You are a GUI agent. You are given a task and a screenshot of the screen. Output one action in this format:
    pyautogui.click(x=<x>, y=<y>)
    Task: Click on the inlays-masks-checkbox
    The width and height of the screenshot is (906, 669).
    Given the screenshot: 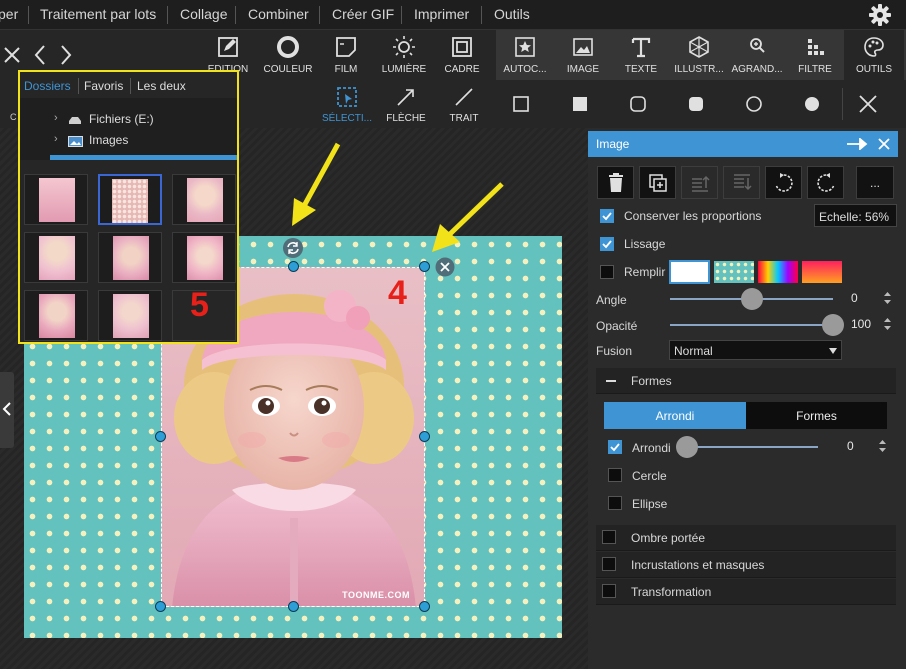 What is the action you would take?
    pyautogui.click(x=609, y=564)
    